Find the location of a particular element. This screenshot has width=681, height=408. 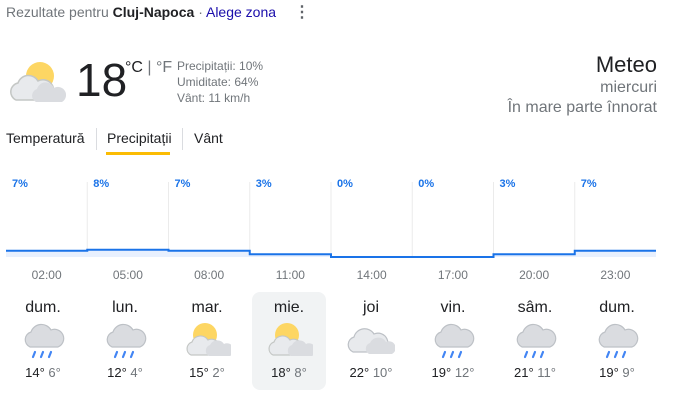

change-zone-link: Alege zona is located at coordinates (241, 12).